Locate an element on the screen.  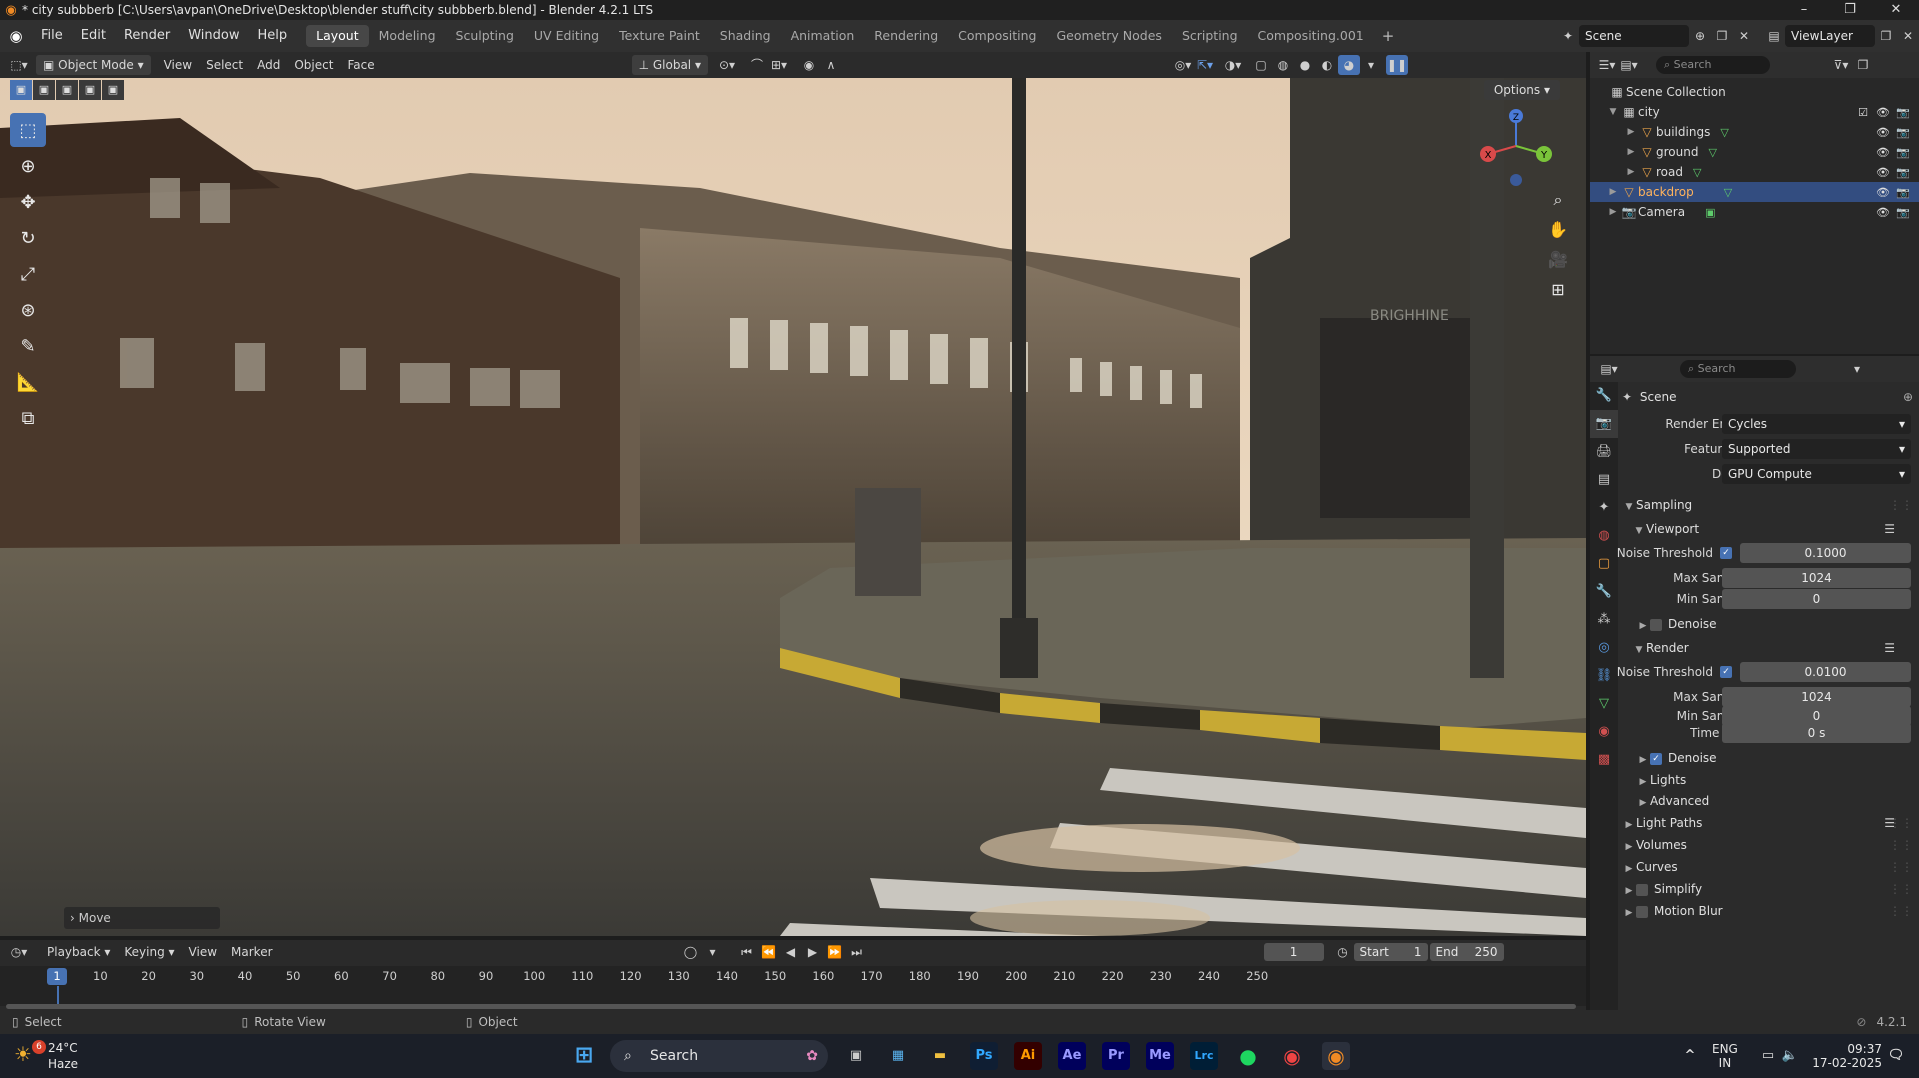
properties-options-icon: ▾ is located at coordinates (1857, 369).